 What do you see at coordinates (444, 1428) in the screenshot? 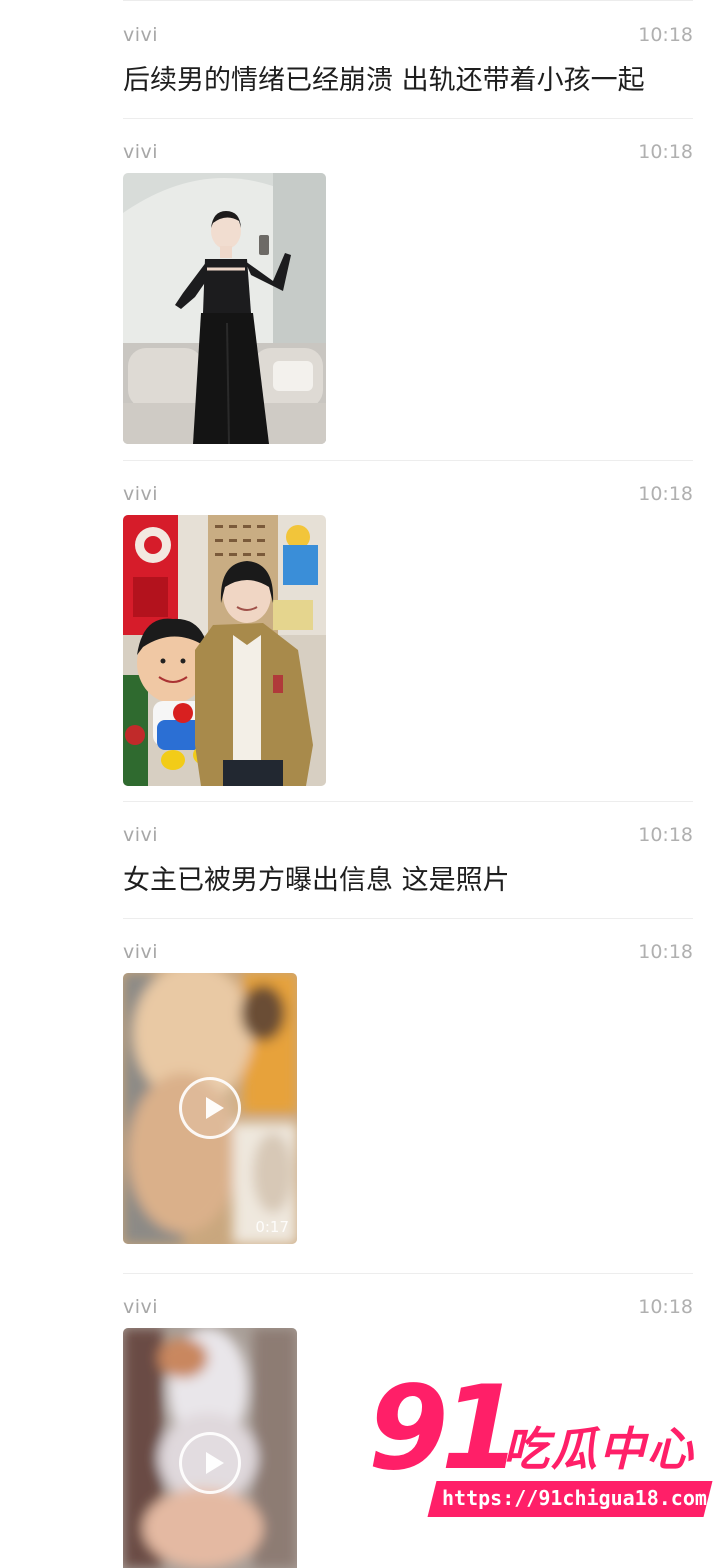
I see `watermark-number: 91` at bounding box center [444, 1428].